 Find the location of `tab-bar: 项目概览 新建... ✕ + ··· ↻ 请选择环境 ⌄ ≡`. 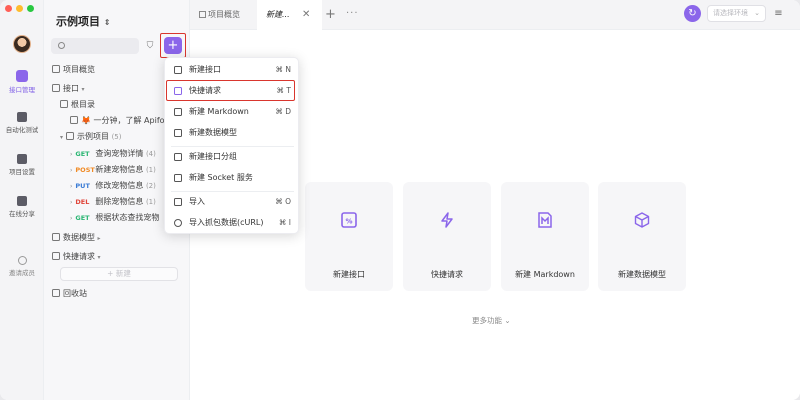

tab-bar: 项目概览 新建... ✕ + ··· ↻ 请选择环境 ⌄ ≡ is located at coordinates (495, 15).